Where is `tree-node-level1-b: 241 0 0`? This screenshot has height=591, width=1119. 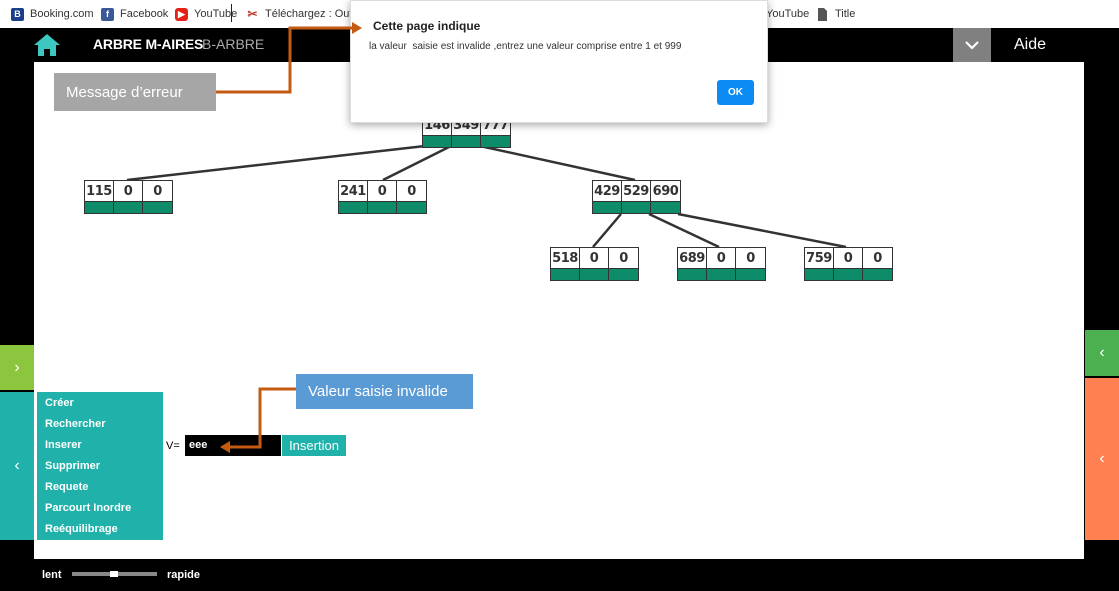
tree-node-level1-b: 241 0 0 is located at coordinates (382, 197).